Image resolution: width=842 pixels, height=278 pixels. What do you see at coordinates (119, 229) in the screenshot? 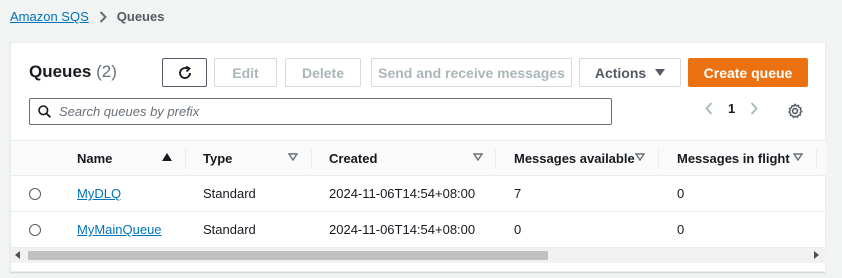
I see `queue-name-link: MyMainQueue` at bounding box center [119, 229].